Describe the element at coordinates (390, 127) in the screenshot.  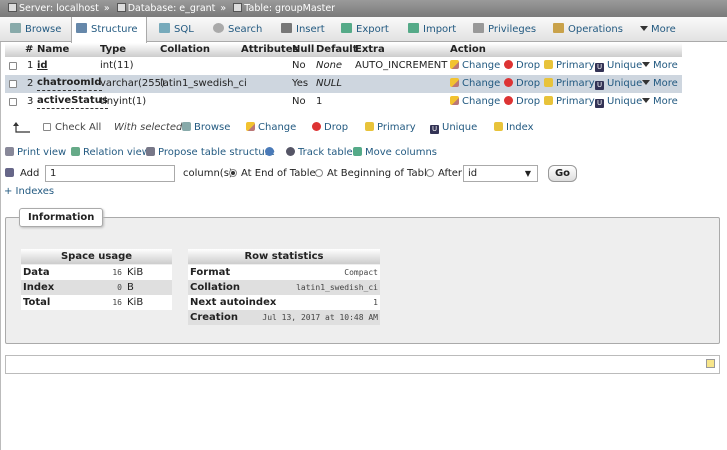
I see `bulk-primary-button: Primary` at that location.